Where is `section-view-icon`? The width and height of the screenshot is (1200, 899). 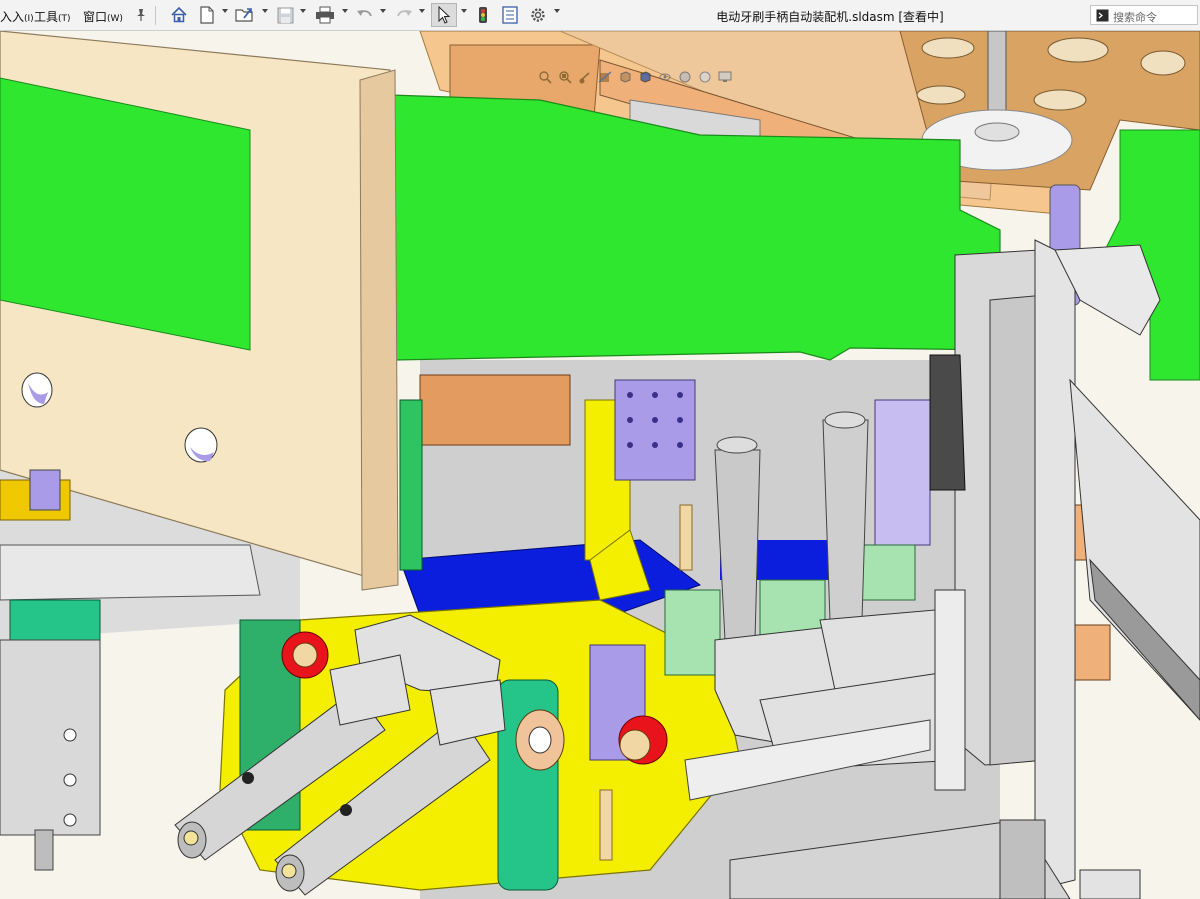
section-view-icon is located at coordinates (605, 77).